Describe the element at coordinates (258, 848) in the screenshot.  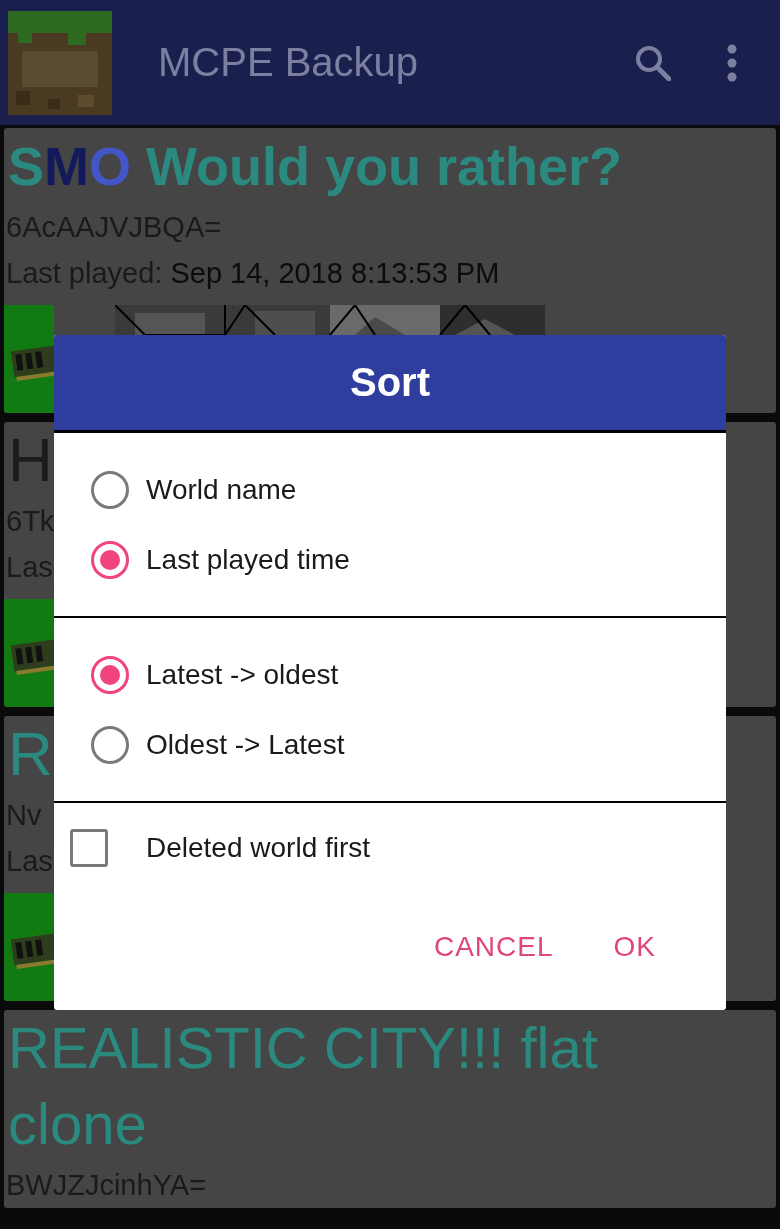
I see `checkbox-label: Deleted world first` at that location.